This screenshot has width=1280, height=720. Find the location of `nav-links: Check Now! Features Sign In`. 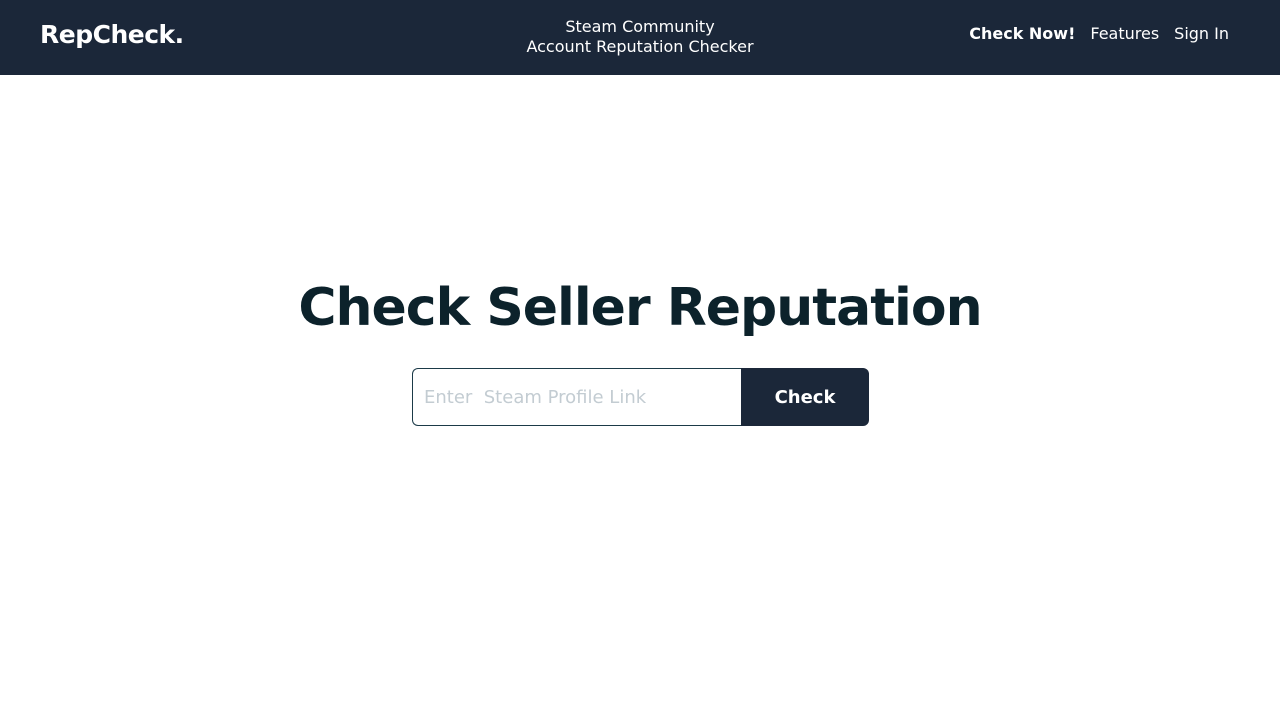

nav-links: Check Now! Features Sign In is located at coordinates (1099, 33).